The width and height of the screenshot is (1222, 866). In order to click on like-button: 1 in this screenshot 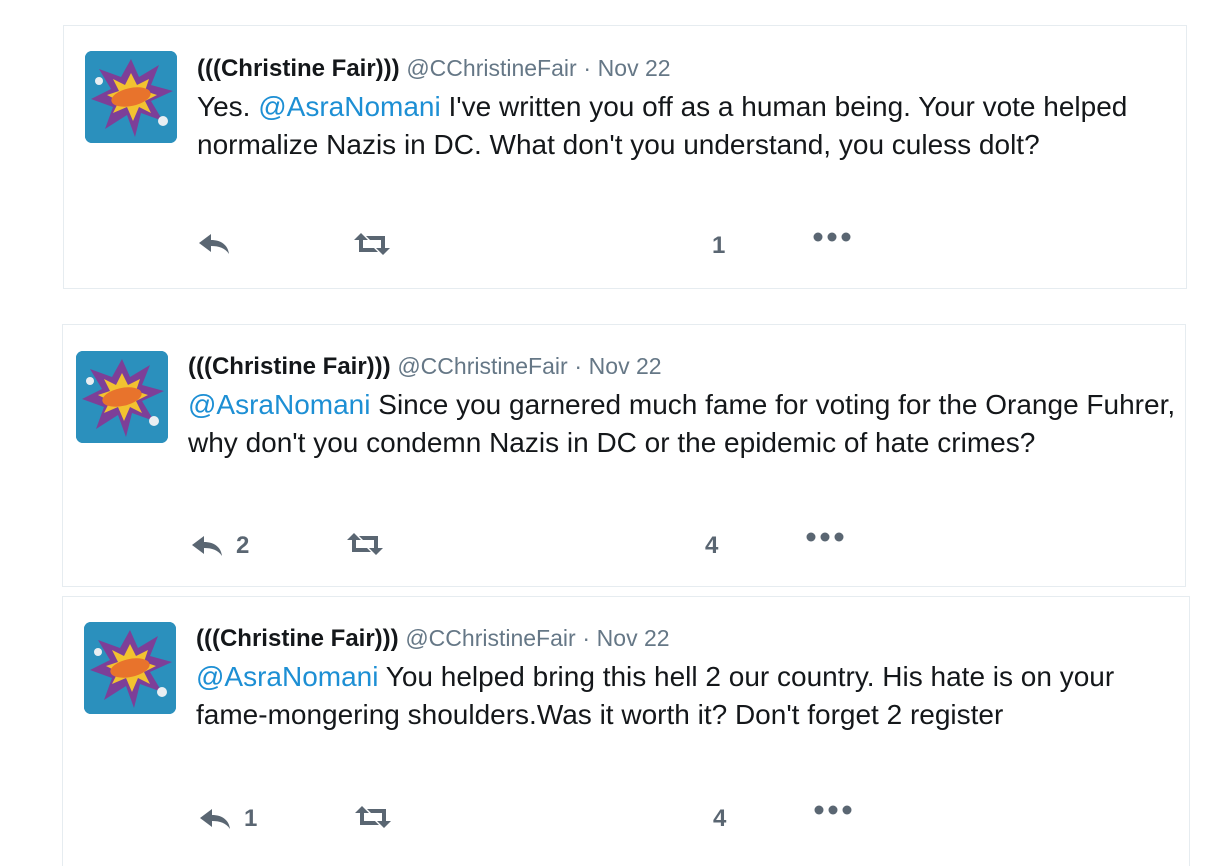, I will do `click(718, 246)`.